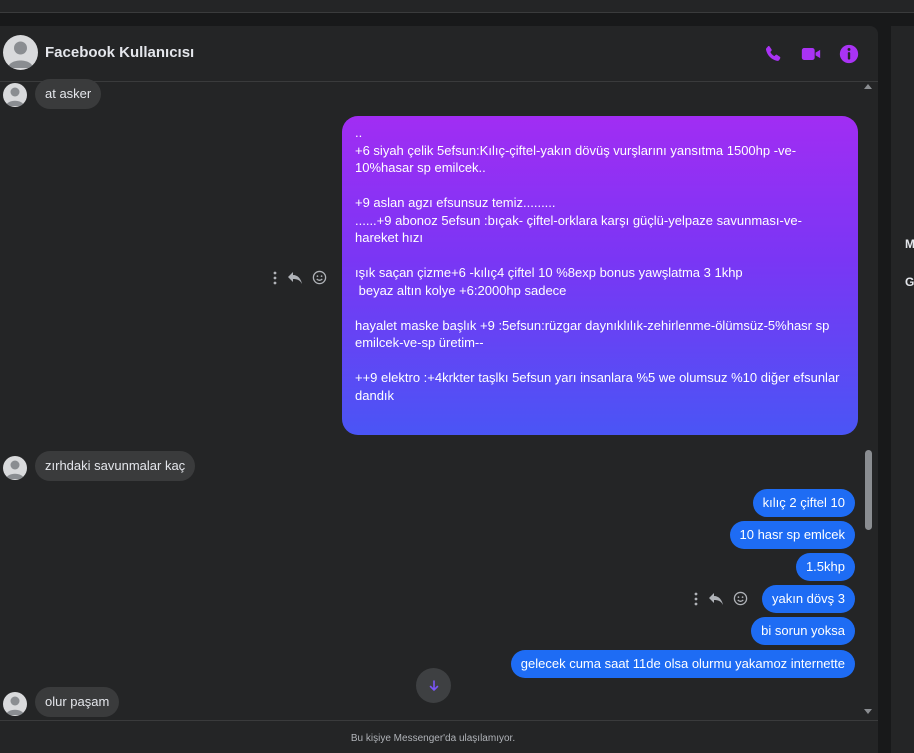 The width and height of the screenshot is (914, 753). I want to click on video-camera-icon, so click(811, 54).